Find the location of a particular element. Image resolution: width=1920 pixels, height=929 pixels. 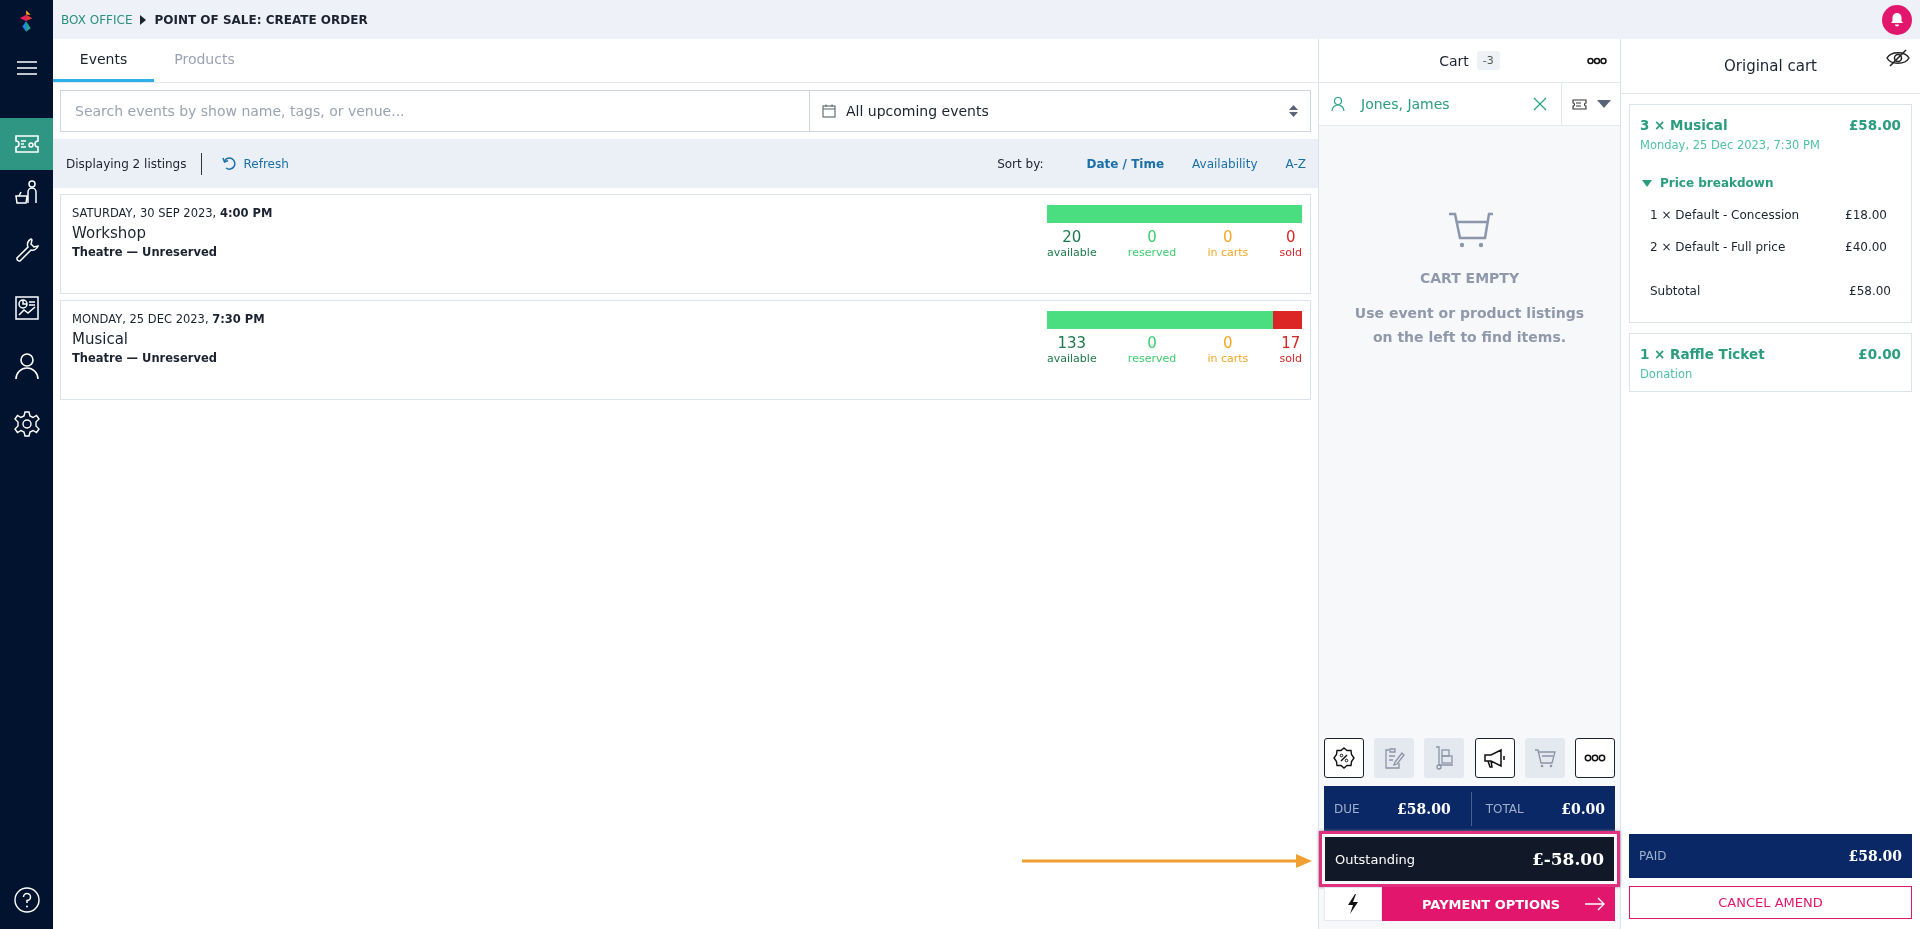

more-button is located at coordinates (1594, 758).